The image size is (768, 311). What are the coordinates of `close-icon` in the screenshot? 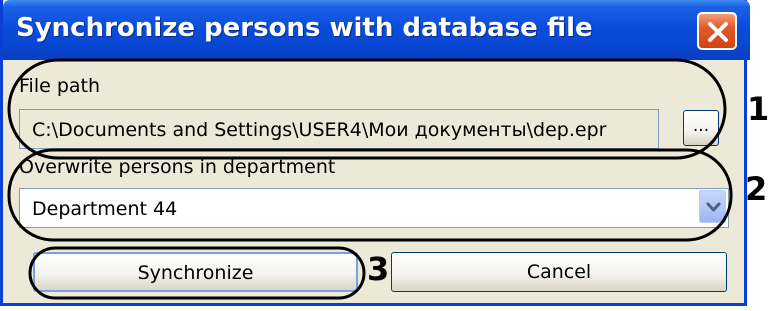 It's located at (718, 32).